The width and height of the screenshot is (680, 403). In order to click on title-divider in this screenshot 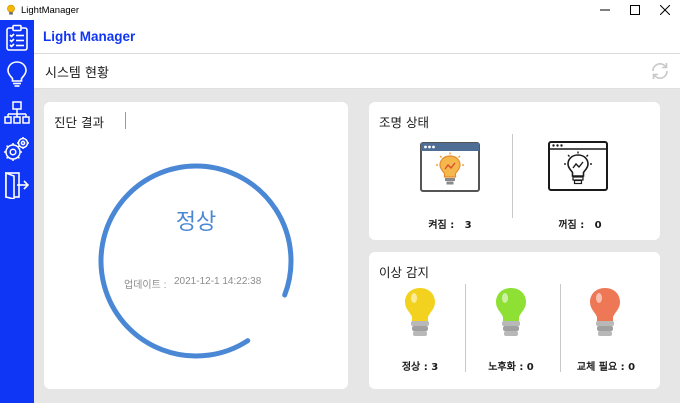, I will do `click(125, 120)`.